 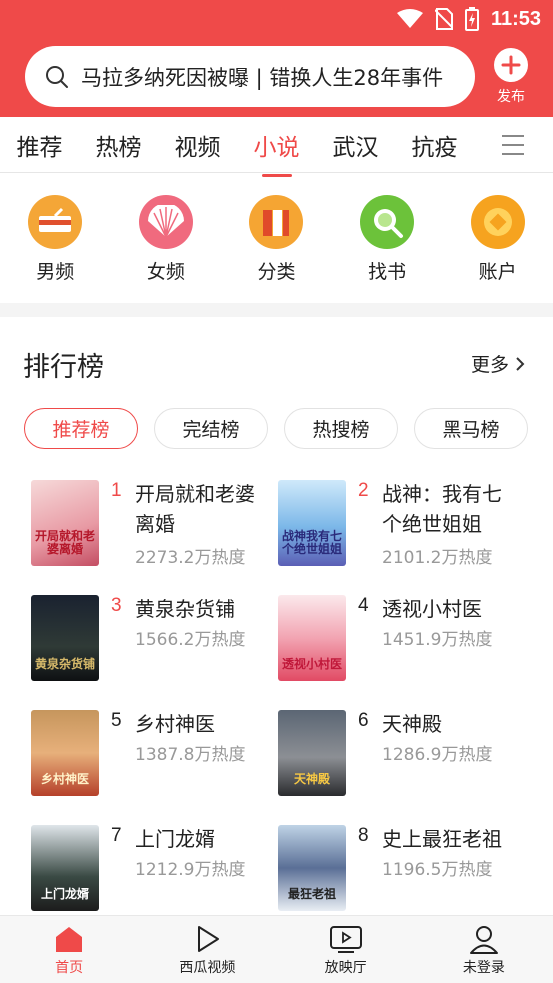 I want to click on shortcut-label: 女频, so click(x=165, y=272).